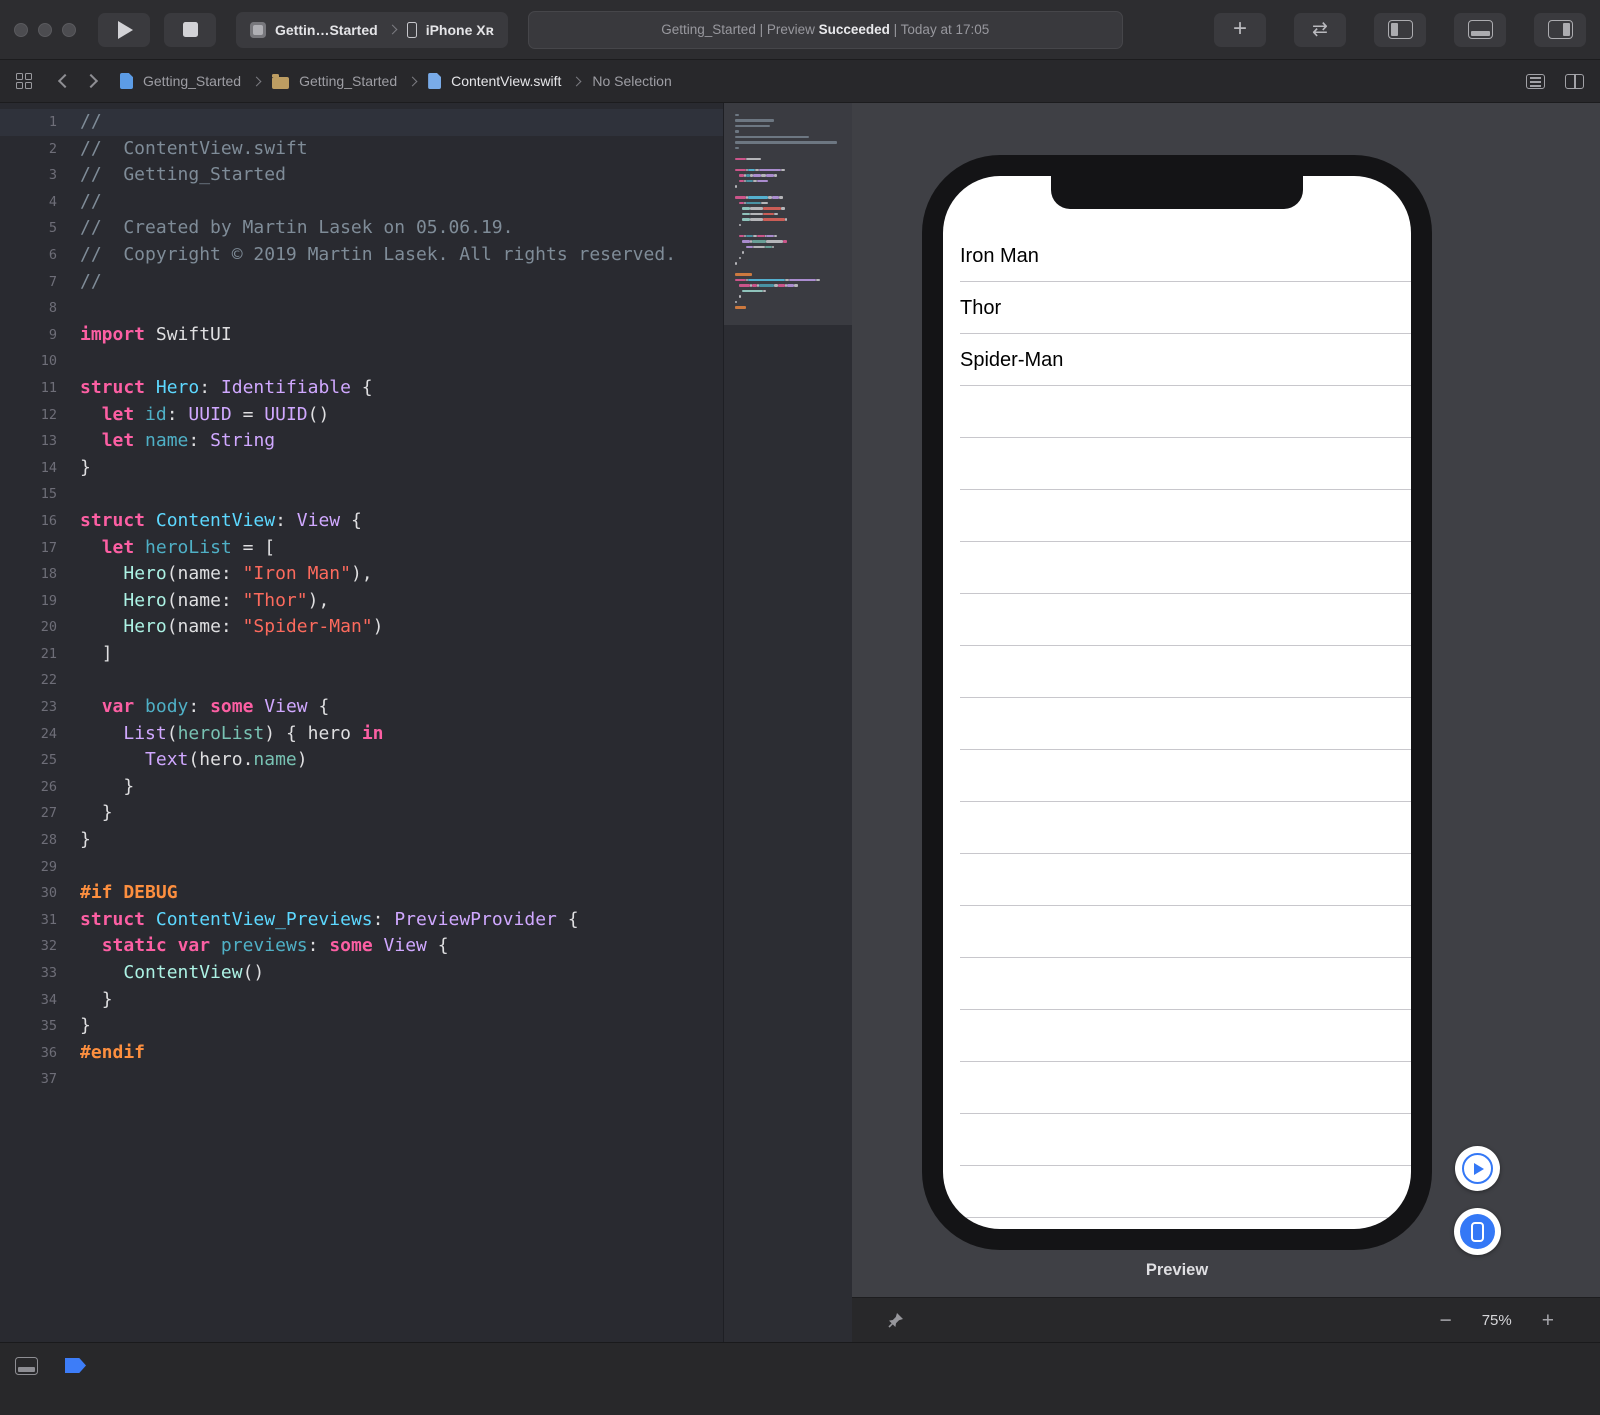 This screenshot has width=1600, height=1415. I want to click on code-line: 18 Hero(name: "Iron Man"),, so click(361, 574).